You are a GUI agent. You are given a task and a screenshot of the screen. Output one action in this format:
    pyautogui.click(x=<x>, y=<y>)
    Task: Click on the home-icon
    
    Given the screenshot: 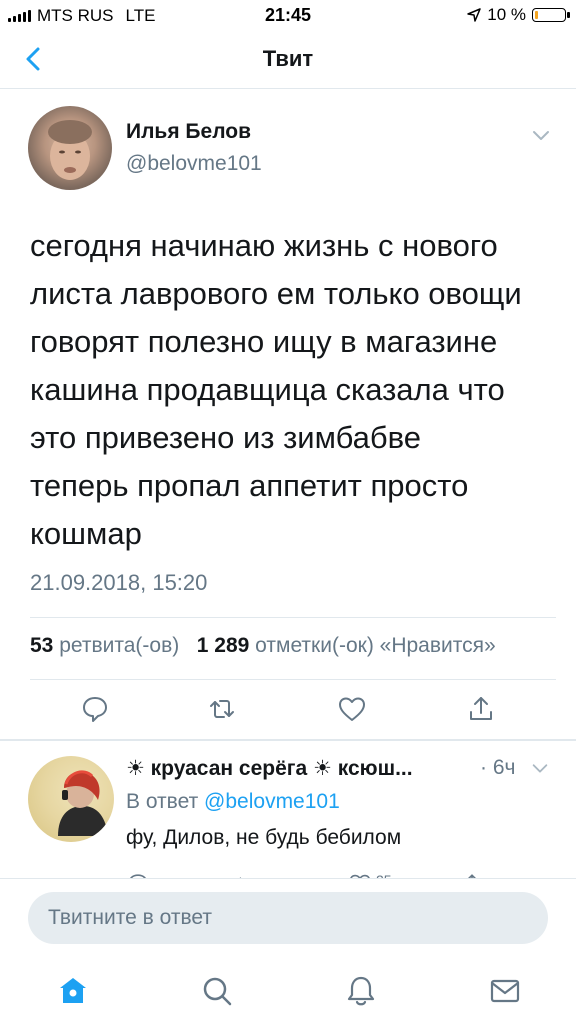 What is the action you would take?
    pyautogui.click(x=73, y=991)
    